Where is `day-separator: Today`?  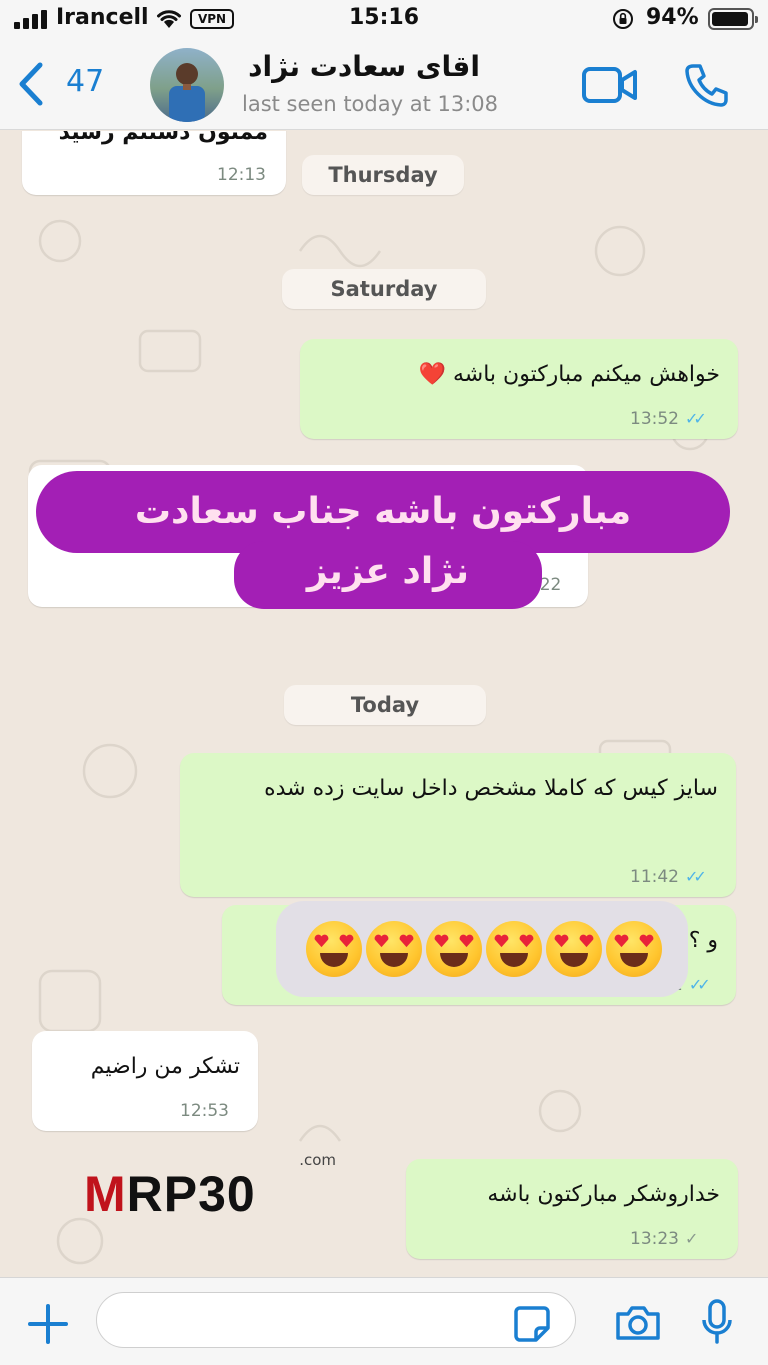 day-separator: Today is located at coordinates (385, 705).